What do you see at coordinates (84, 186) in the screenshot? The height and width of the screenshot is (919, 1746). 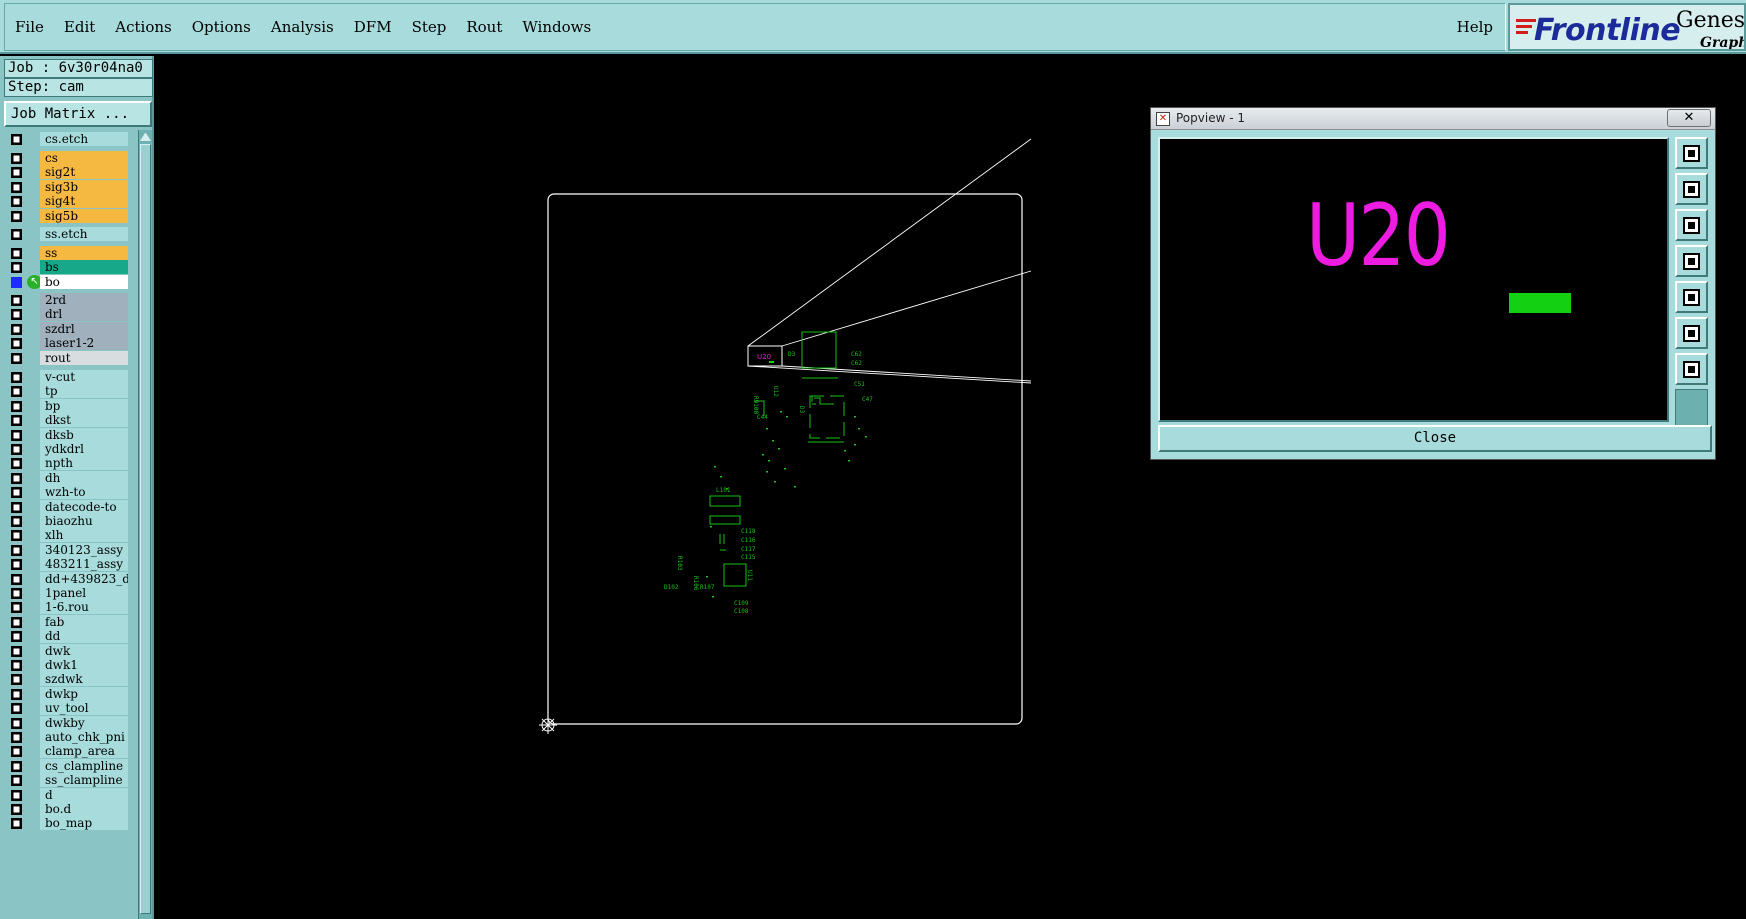 I see `layer-name: sig3b` at bounding box center [84, 186].